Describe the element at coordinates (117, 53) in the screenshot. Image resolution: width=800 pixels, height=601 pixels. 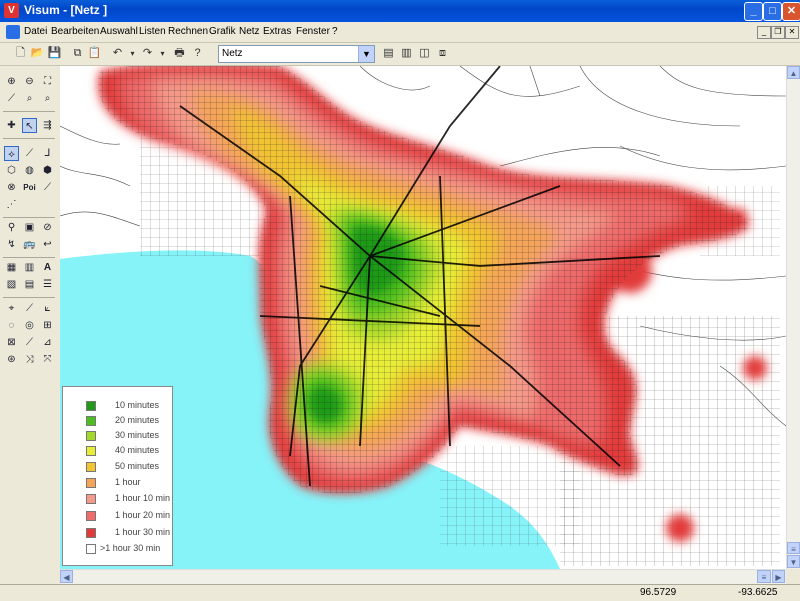
I see `undo-icon: ↶` at that location.